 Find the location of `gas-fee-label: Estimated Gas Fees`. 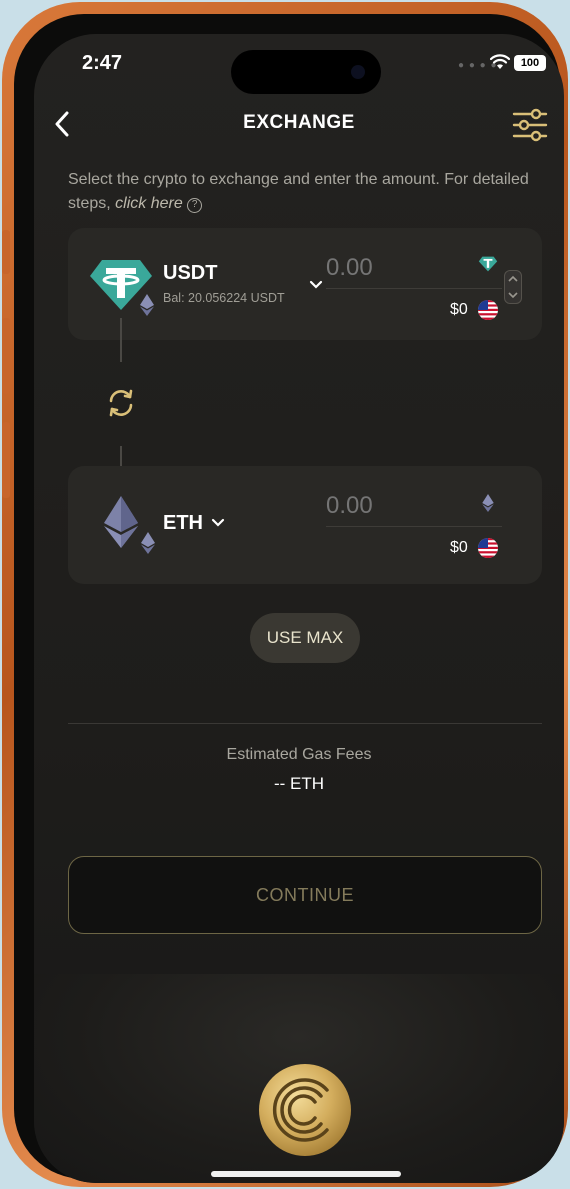

gas-fee-label: Estimated Gas Fees is located at coordinates (299, 754).